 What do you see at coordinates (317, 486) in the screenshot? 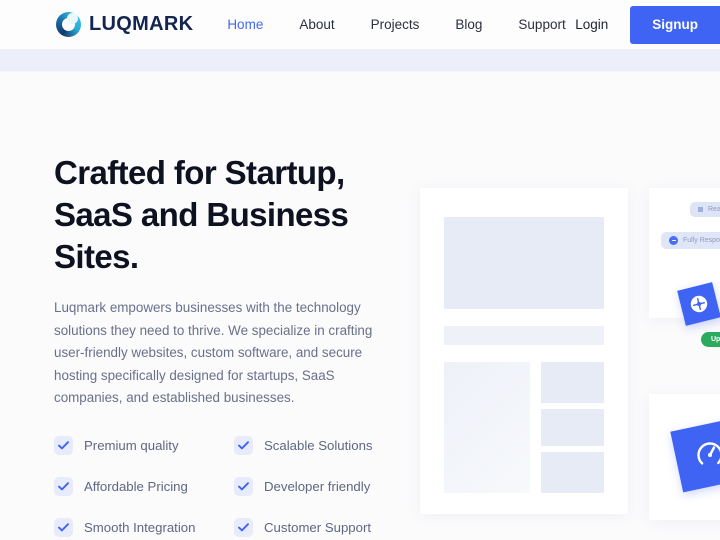
I see `feature-label: Developer friendly` at bounding box center [317, 486].